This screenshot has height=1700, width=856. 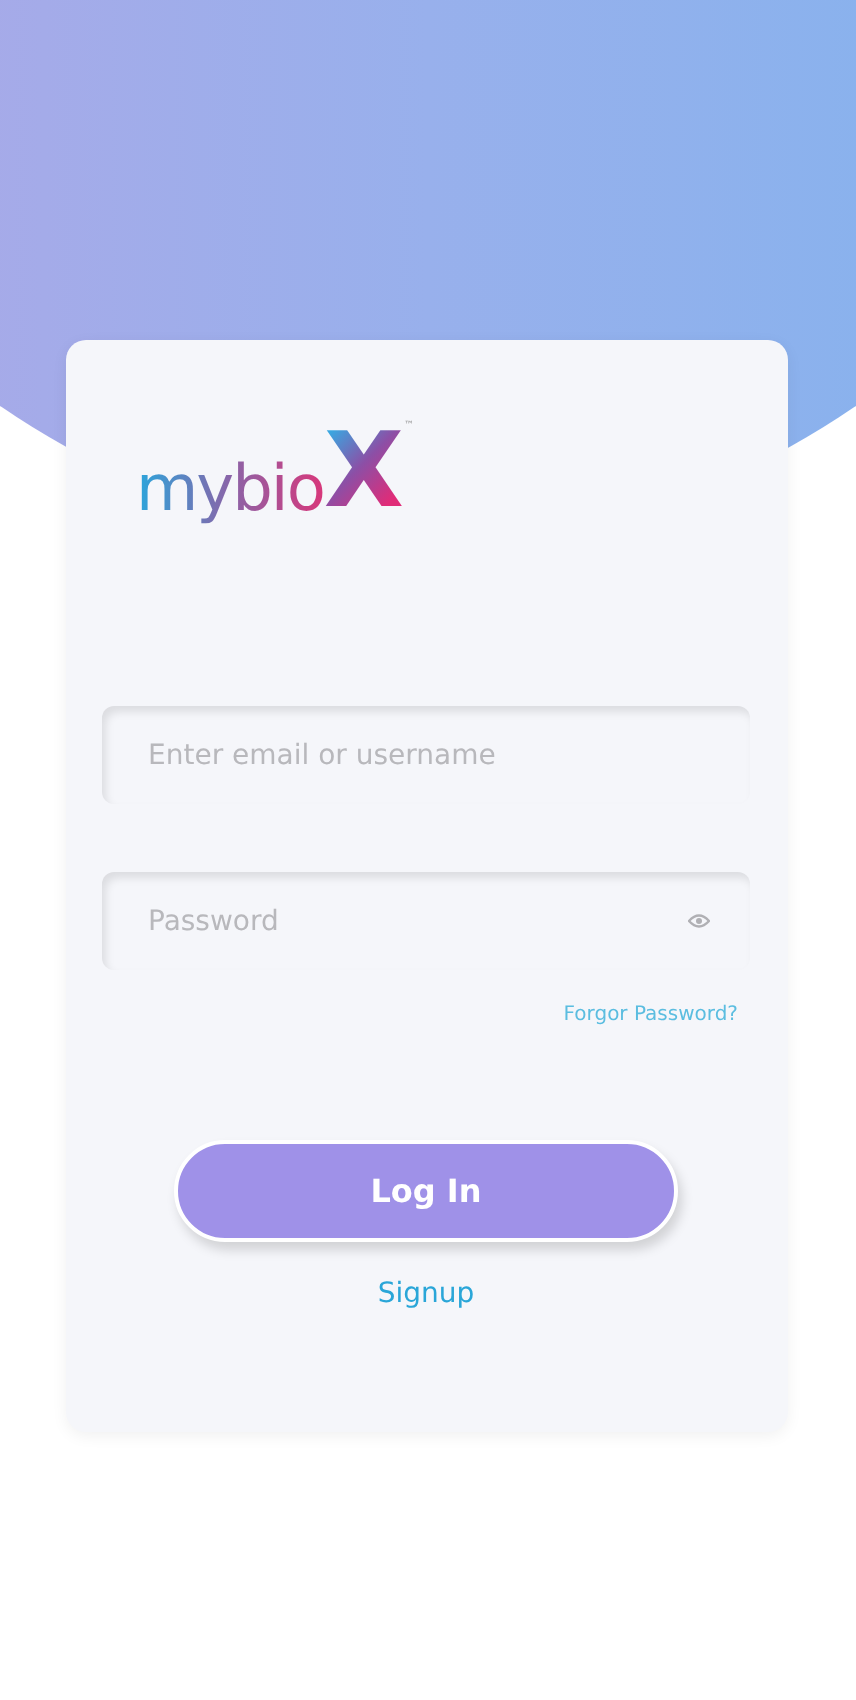 What do you see at coordinates (650, 1015) in the screenshot?
I see `forgot-password-link: Forgor Password?` at bounding box center [650, 1015].